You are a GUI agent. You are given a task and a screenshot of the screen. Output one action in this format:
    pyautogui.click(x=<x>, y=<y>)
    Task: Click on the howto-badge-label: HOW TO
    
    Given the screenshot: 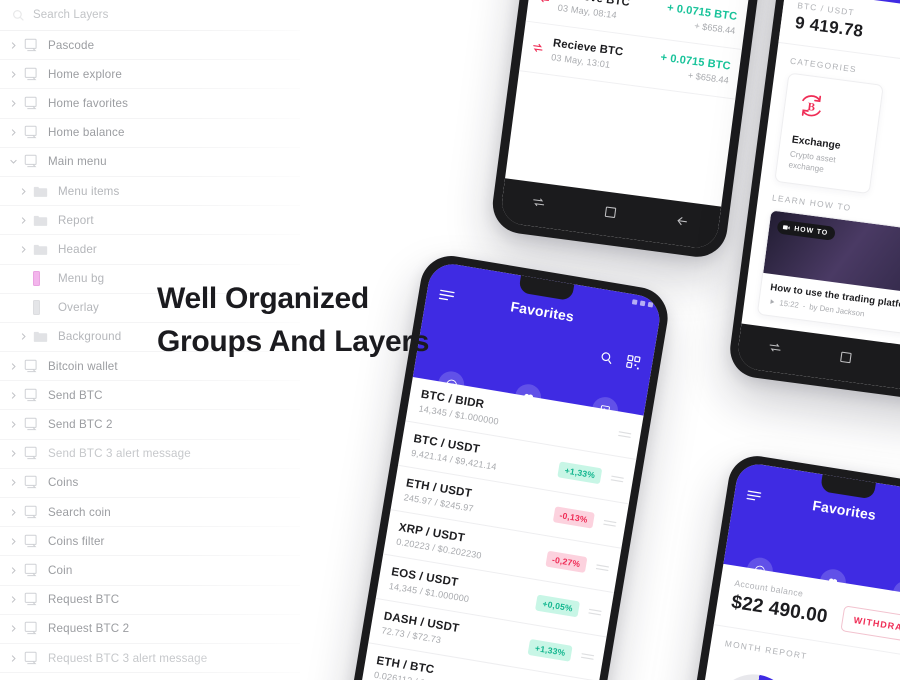 What is the action you would take?
    pyautogui.click(x=811, y=231)
    